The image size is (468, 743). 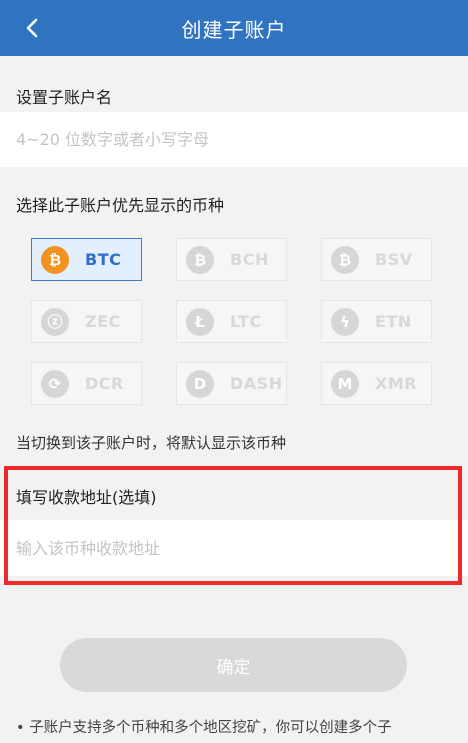 What do you see at coordinates (396, 383) in the screenshot?
I see `coin-label: XMR` at bounding box center [396, 383].